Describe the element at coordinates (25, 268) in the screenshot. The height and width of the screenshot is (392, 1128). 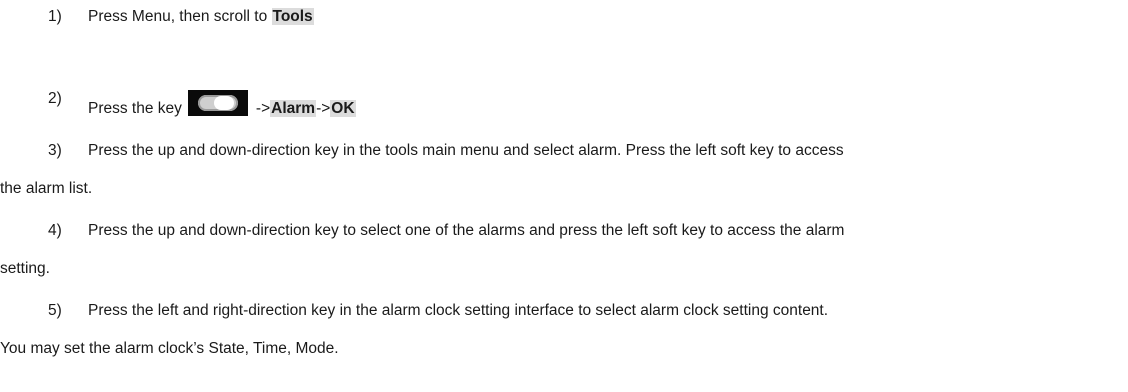
I see `step-text-line-2: setting.` at that location.